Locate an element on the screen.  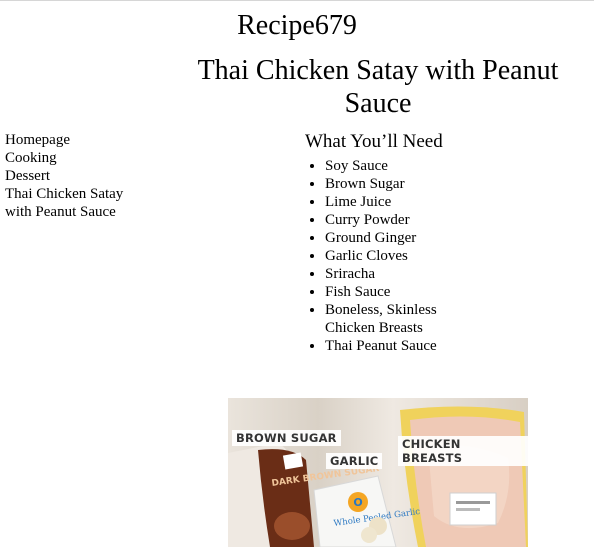
breadcrumb-dessert: Dessert is located at coordinates (75, 176).